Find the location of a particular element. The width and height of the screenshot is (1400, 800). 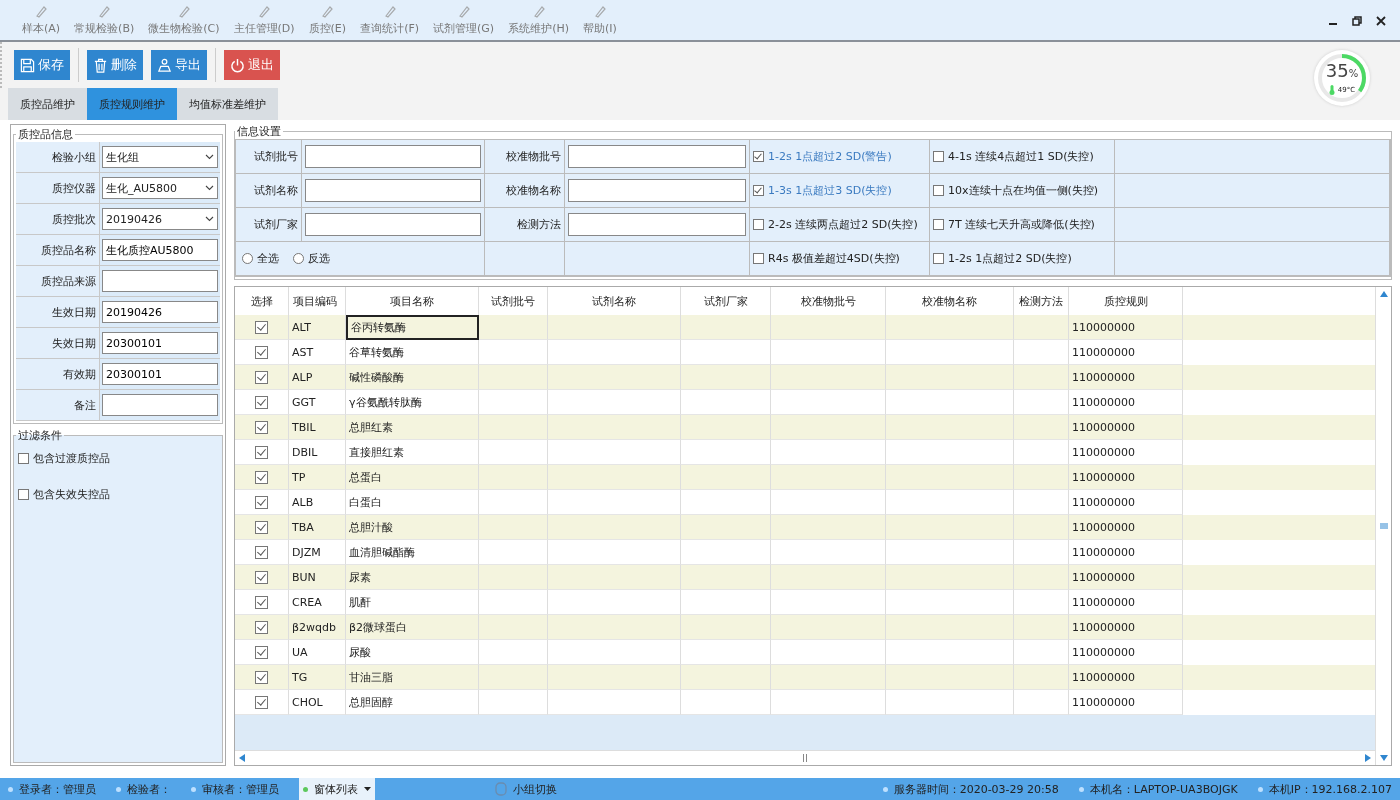

toolbar-button: 退出 is located at coordinates (252, 65).